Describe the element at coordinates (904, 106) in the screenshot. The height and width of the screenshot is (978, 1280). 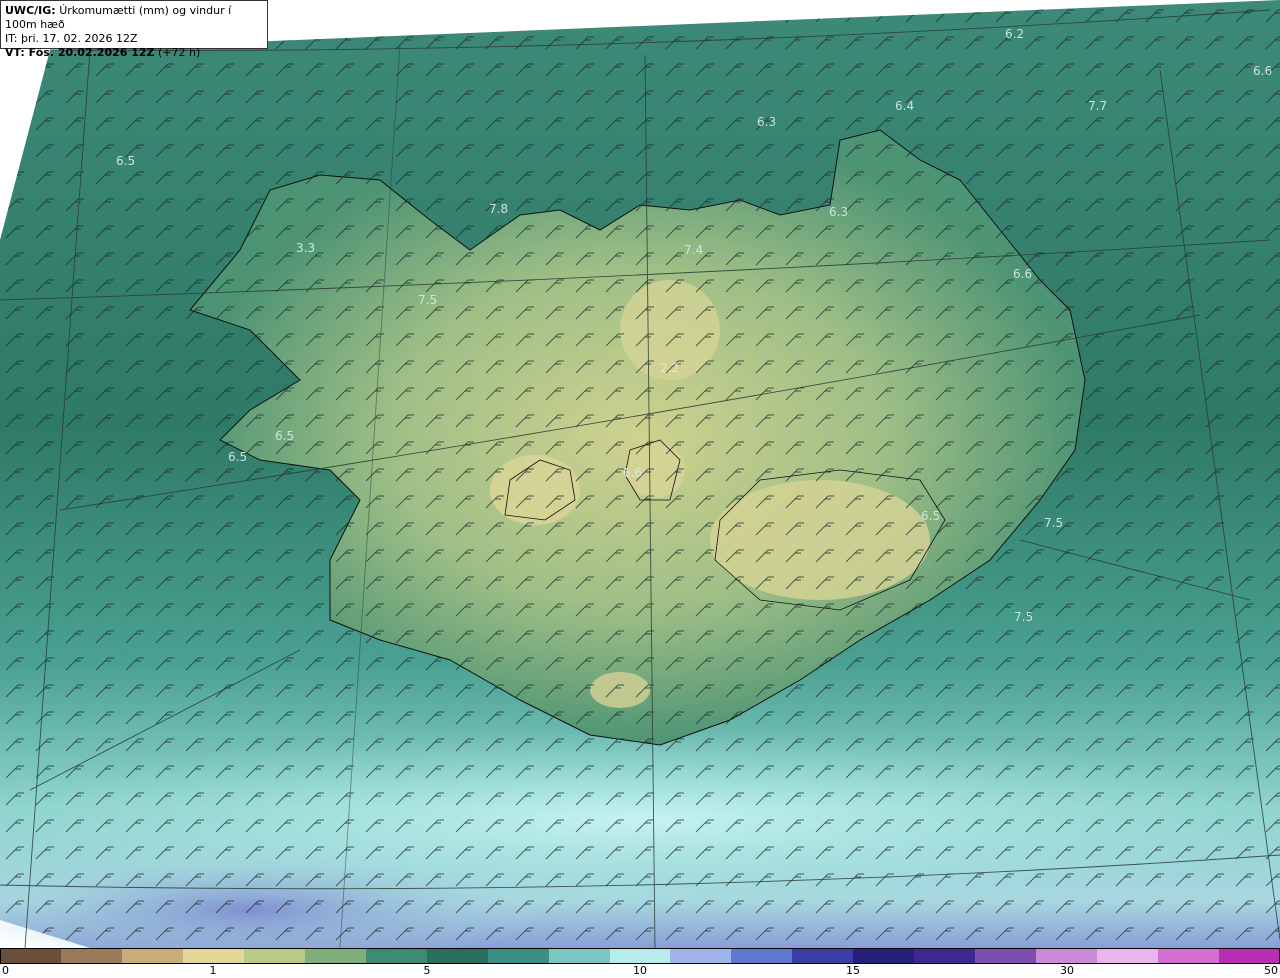
I see `map-label: 6.4` at that location.